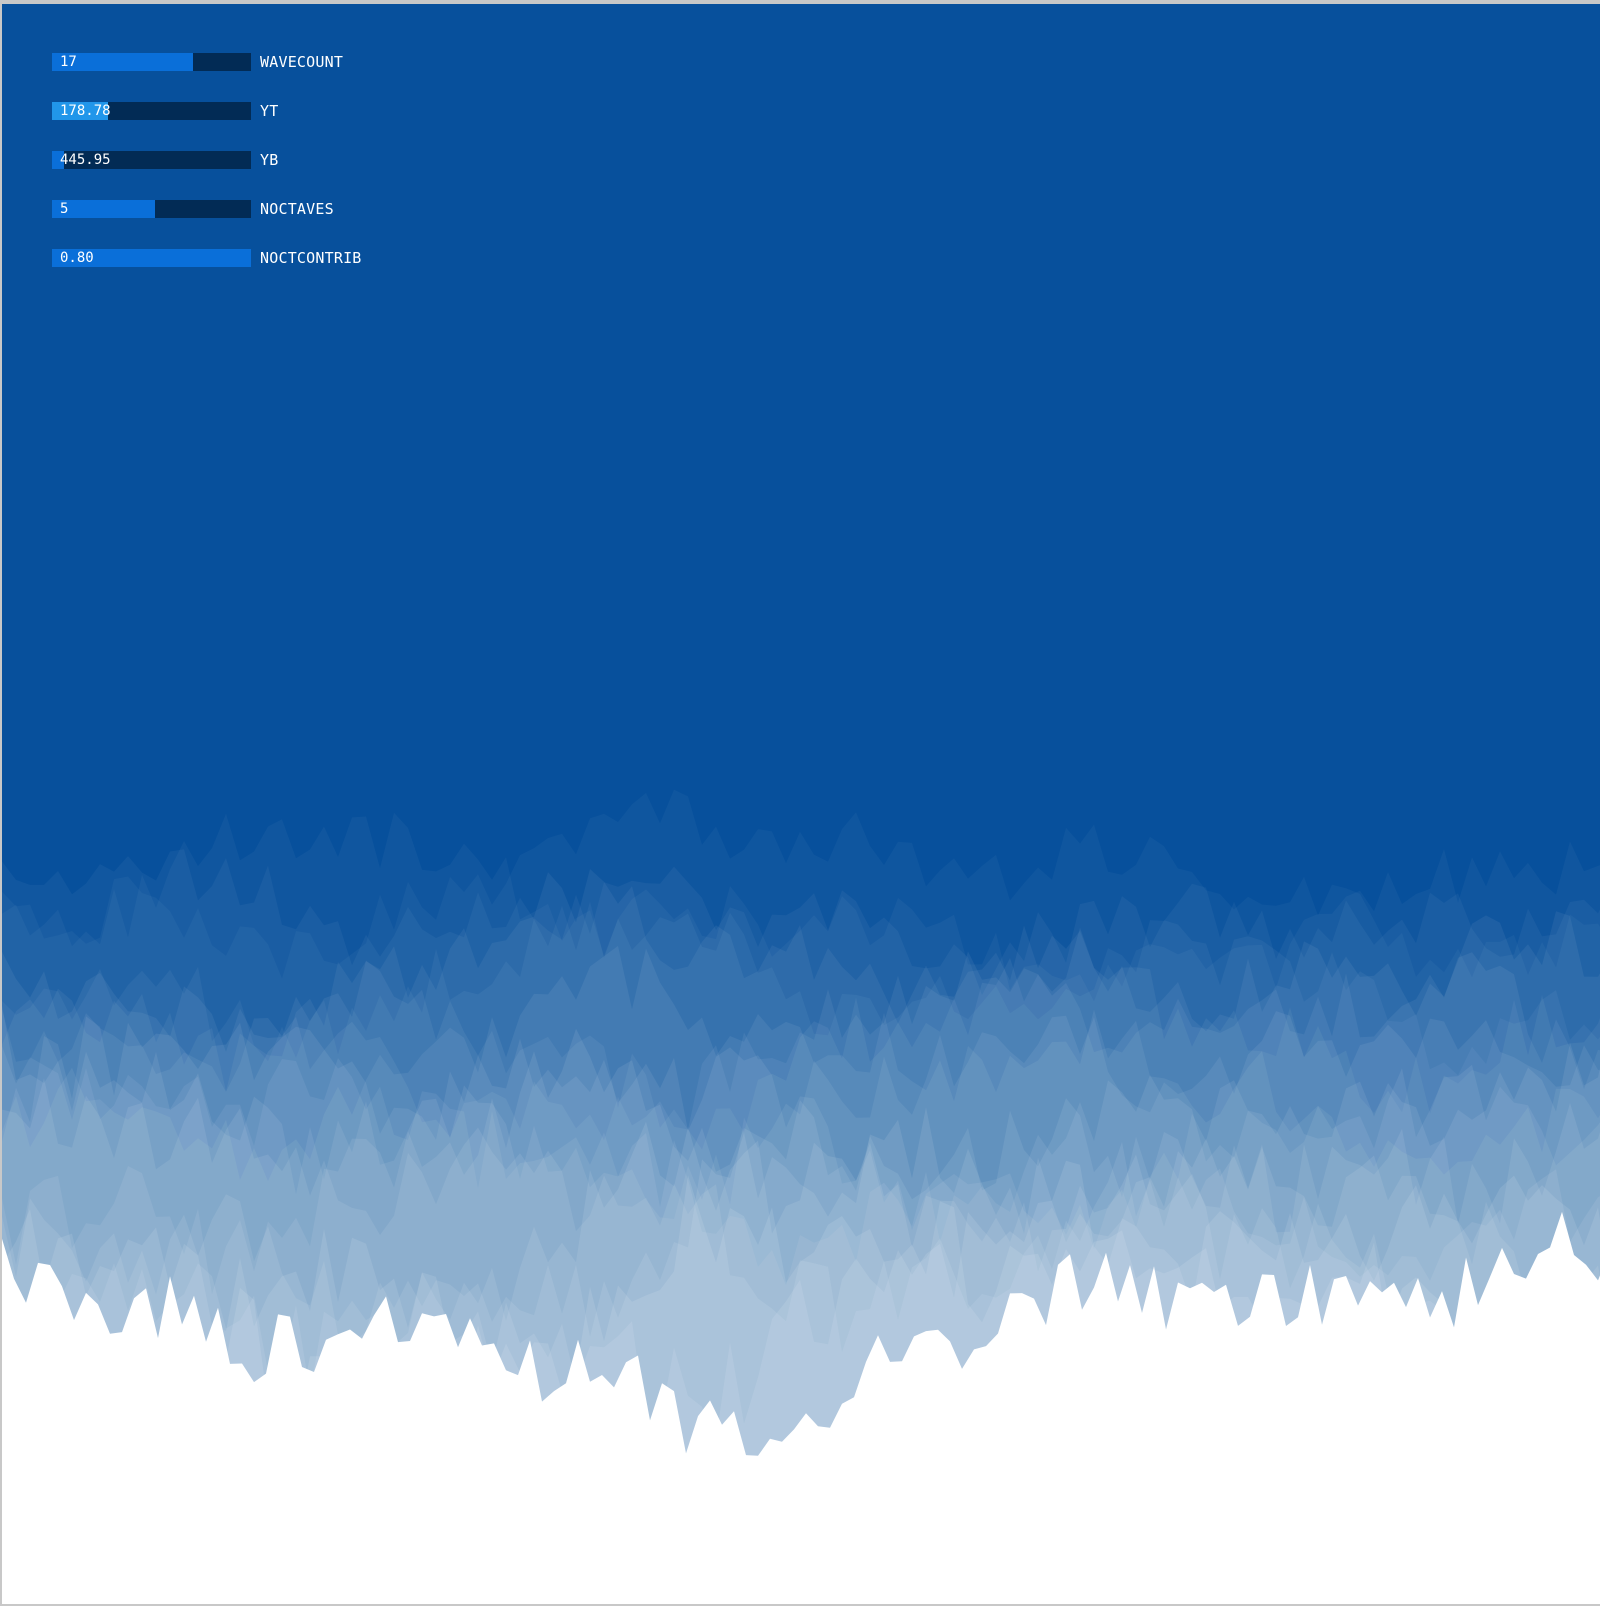  Describe the element at coordinates (85, 111) in the screenshot. I see `slider-value: 178.78` at that location.